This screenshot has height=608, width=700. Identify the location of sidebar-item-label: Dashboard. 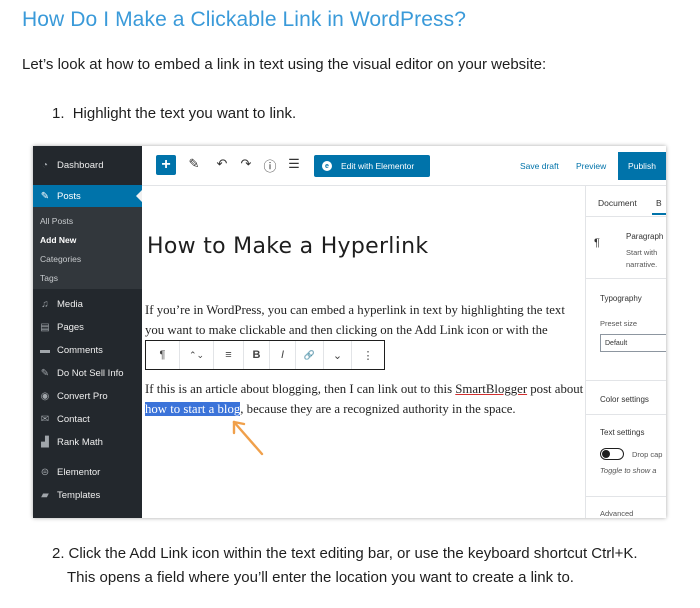
(80, 165).